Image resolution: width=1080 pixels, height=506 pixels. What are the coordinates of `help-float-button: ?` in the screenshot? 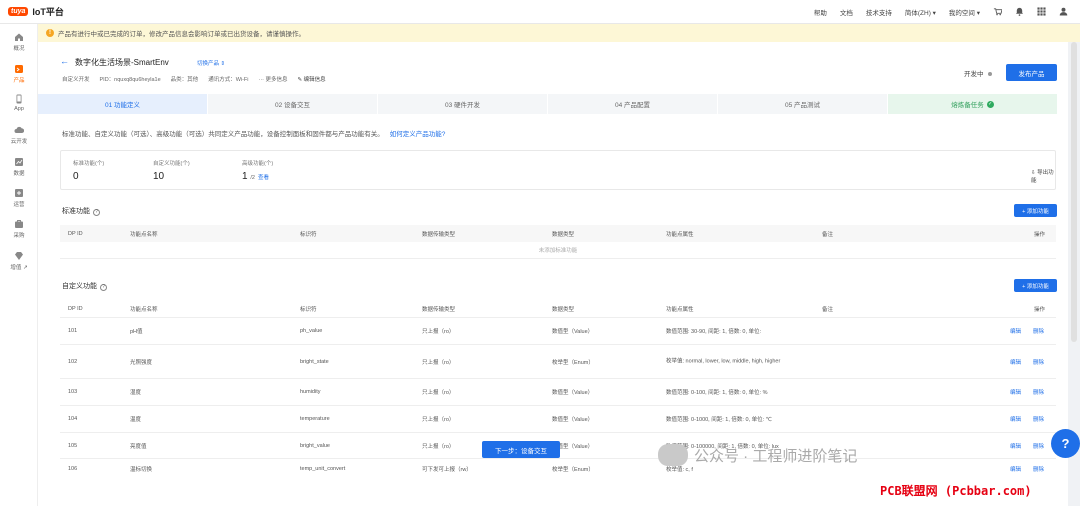 It's located at (1065, 443).